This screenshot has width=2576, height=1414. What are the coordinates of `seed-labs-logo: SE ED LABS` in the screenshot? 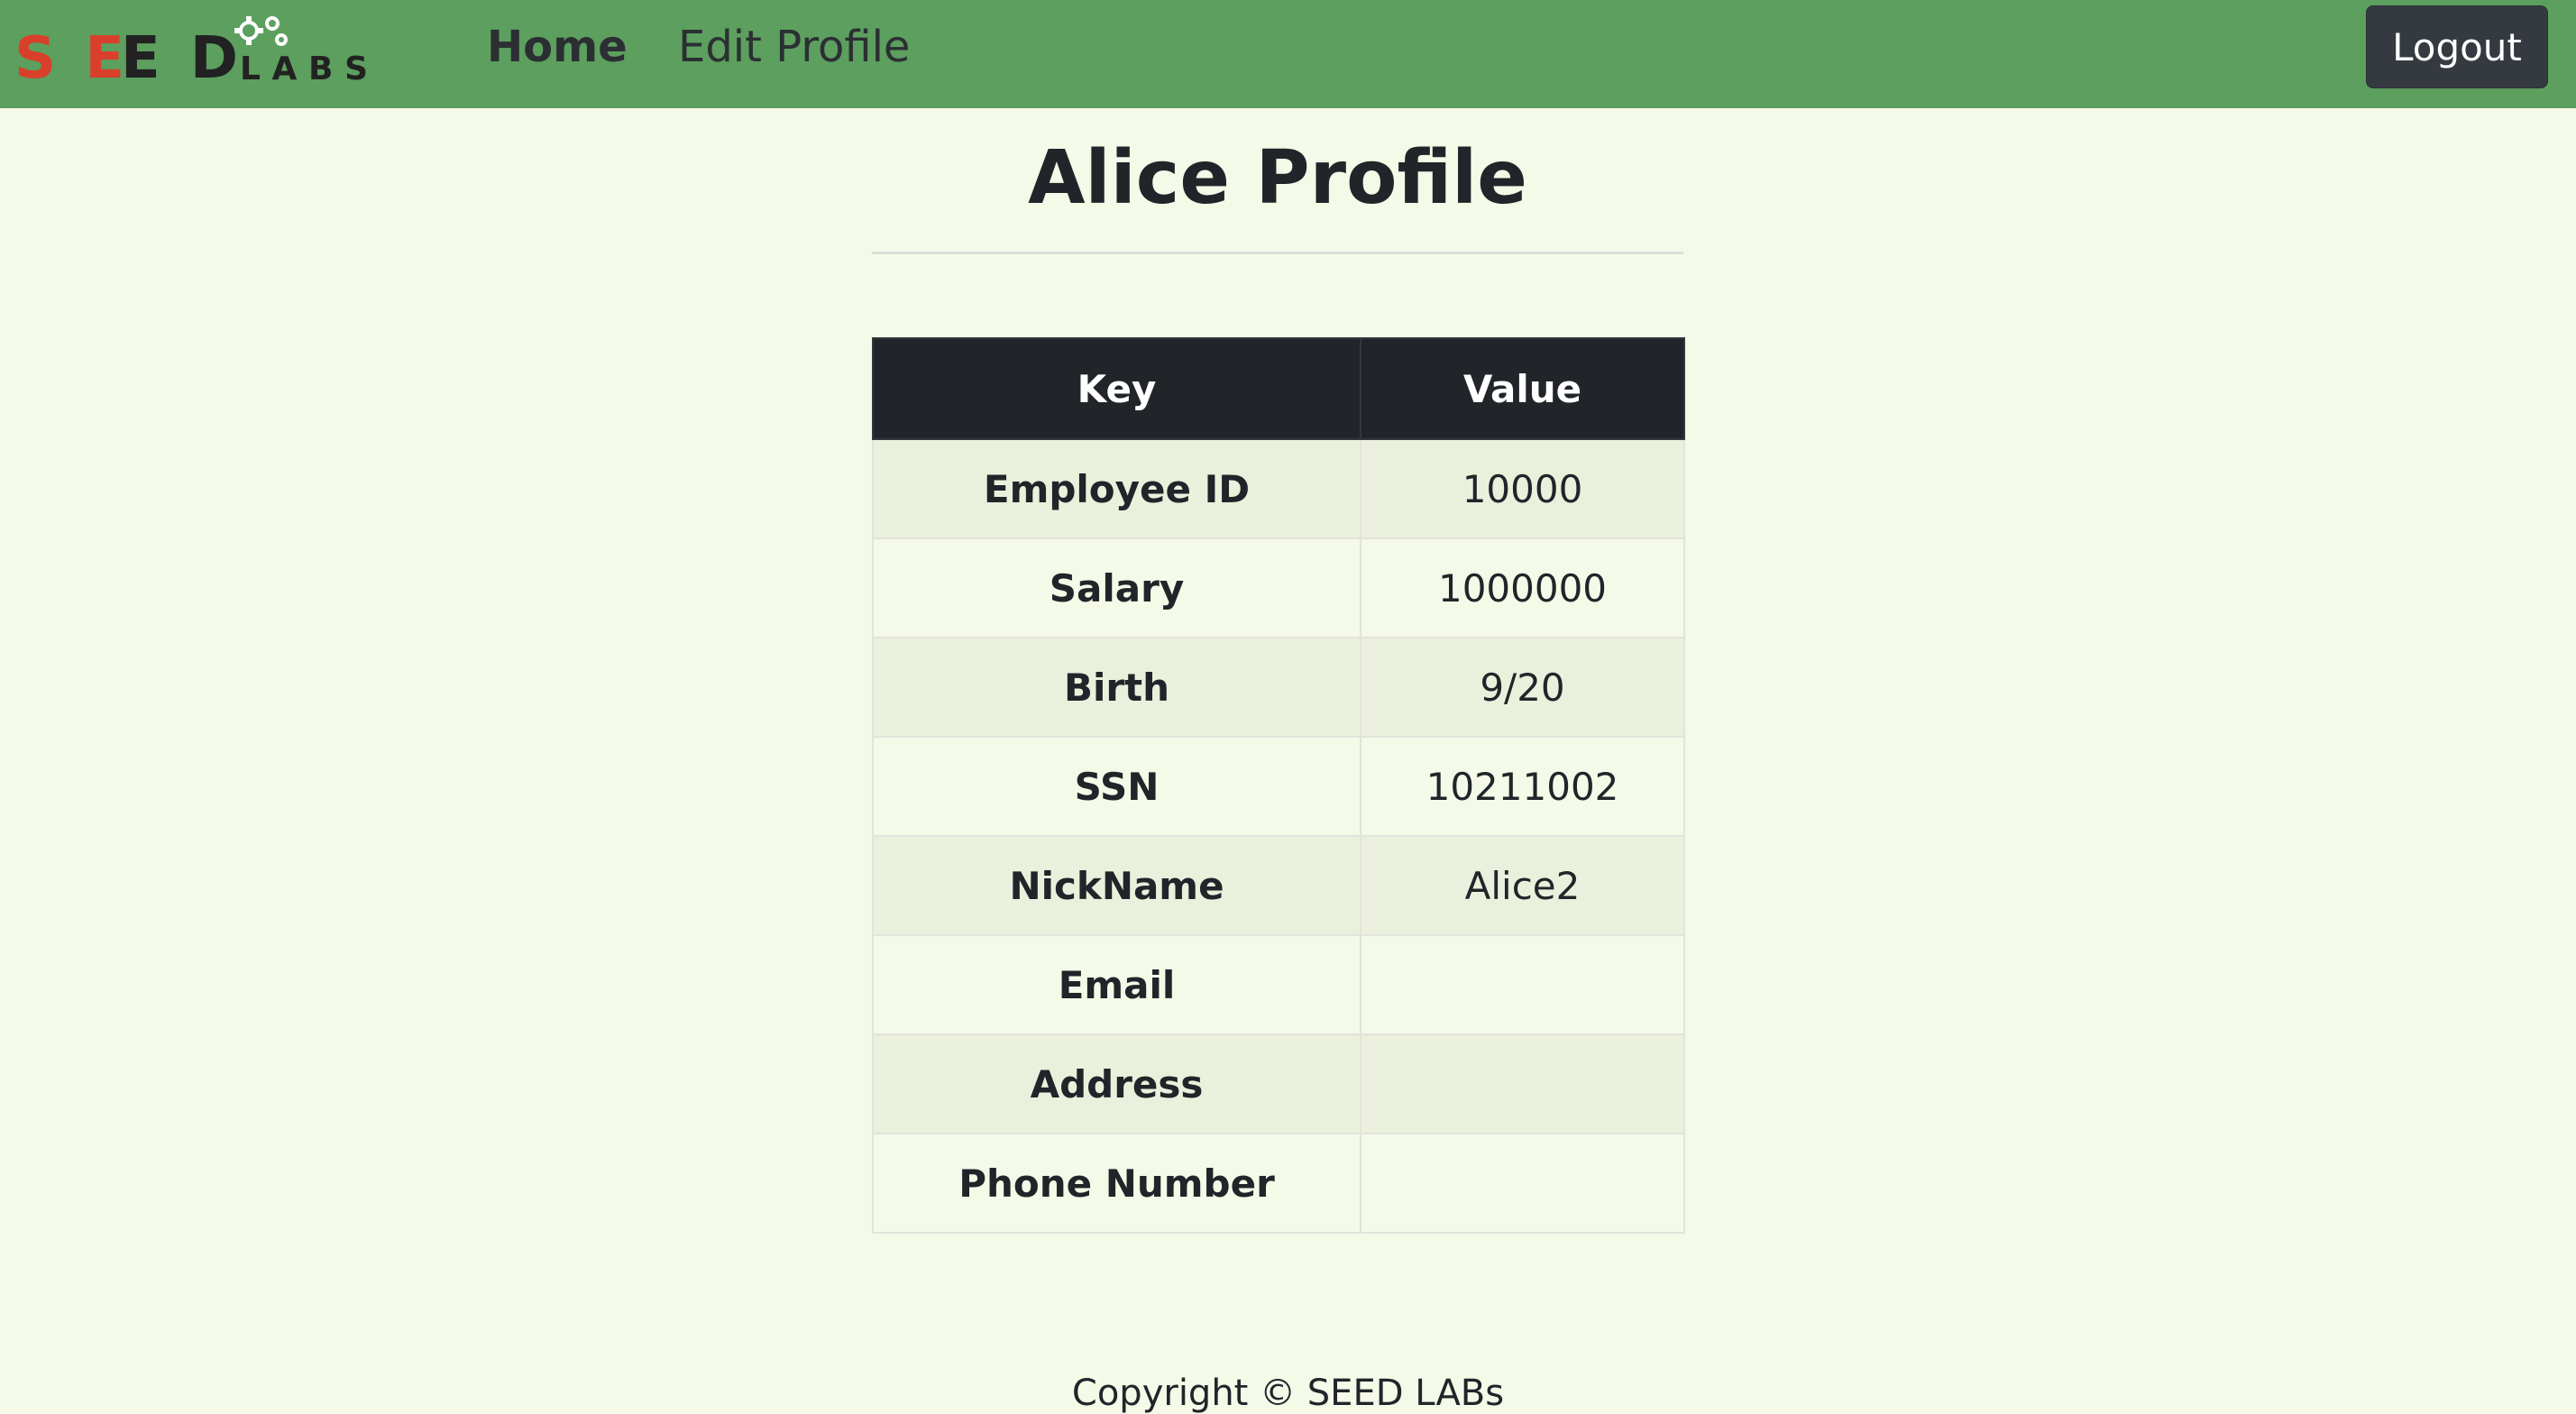 It's located at (193, 49).